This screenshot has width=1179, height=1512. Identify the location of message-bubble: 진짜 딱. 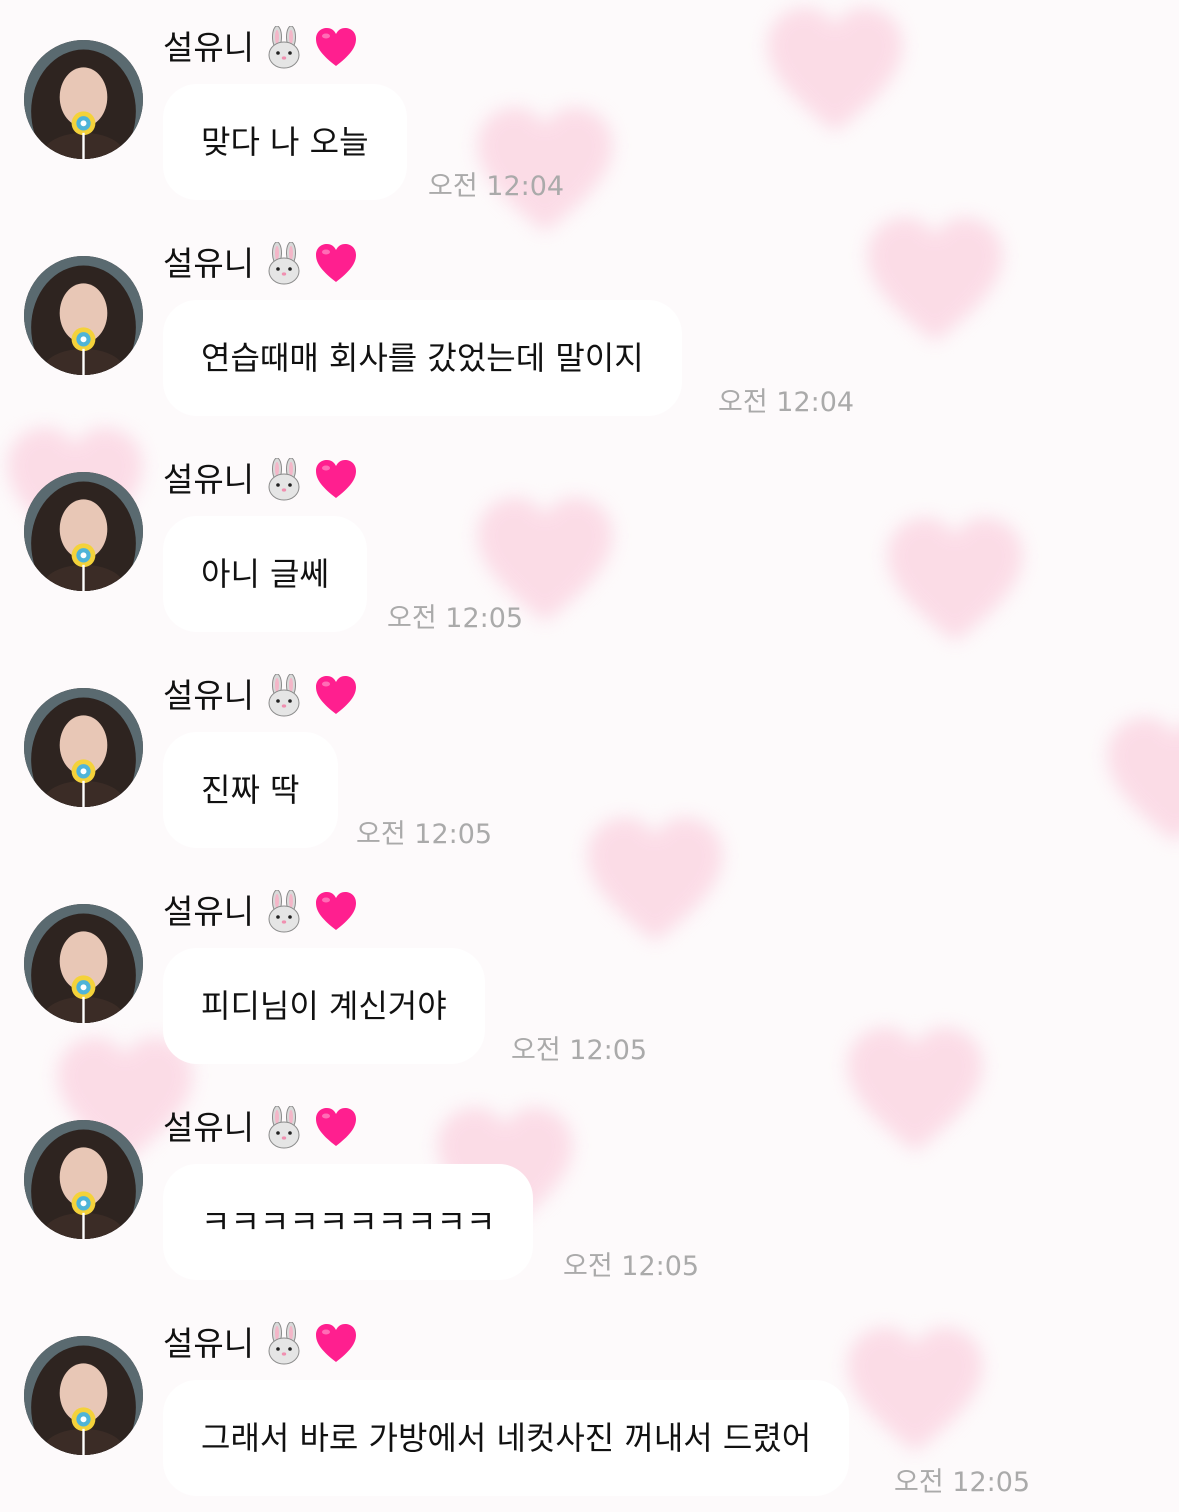
(250, 790).